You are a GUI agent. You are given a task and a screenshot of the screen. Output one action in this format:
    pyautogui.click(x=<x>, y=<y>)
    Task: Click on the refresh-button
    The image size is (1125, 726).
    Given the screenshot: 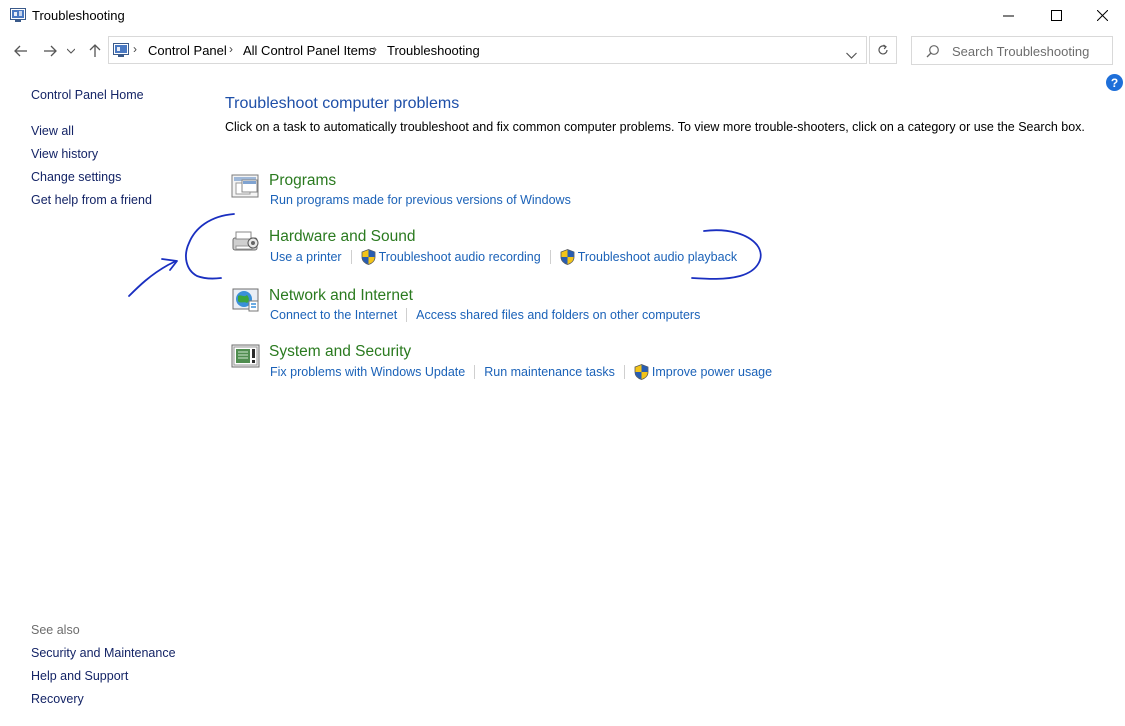 What is the action you would take?
    pyautogui.click(x=883, y=50)
    